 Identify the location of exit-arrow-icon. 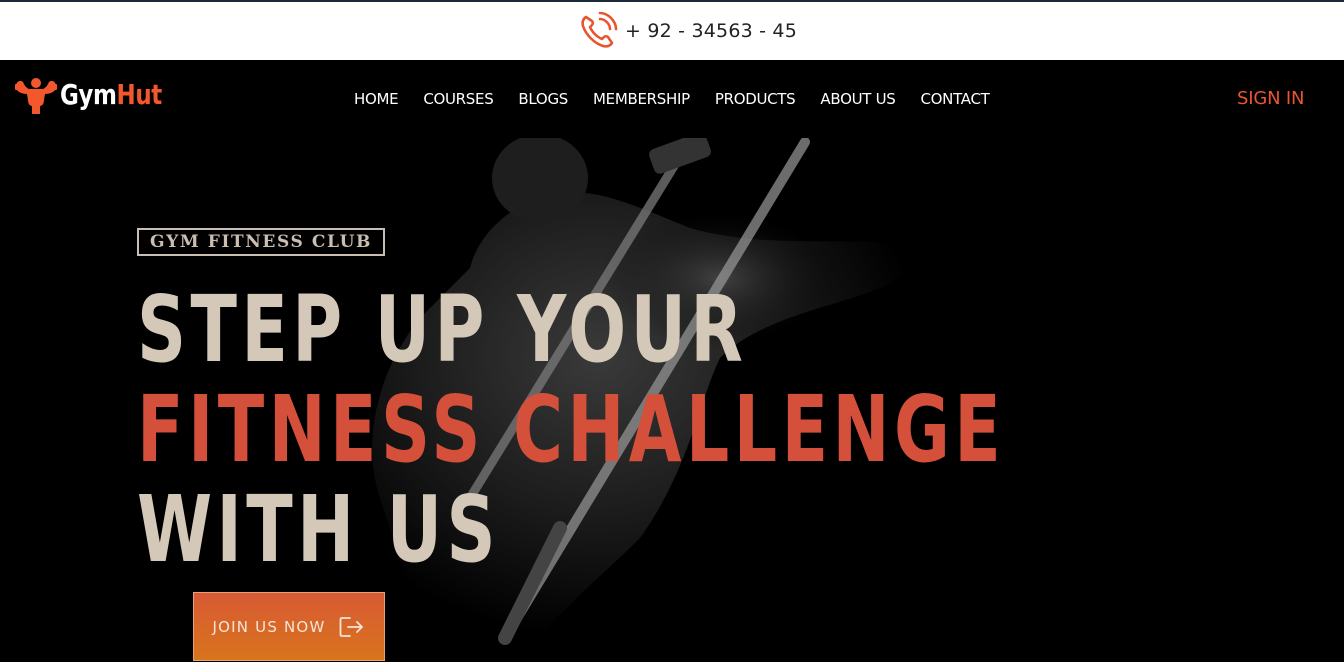
(352, 626).